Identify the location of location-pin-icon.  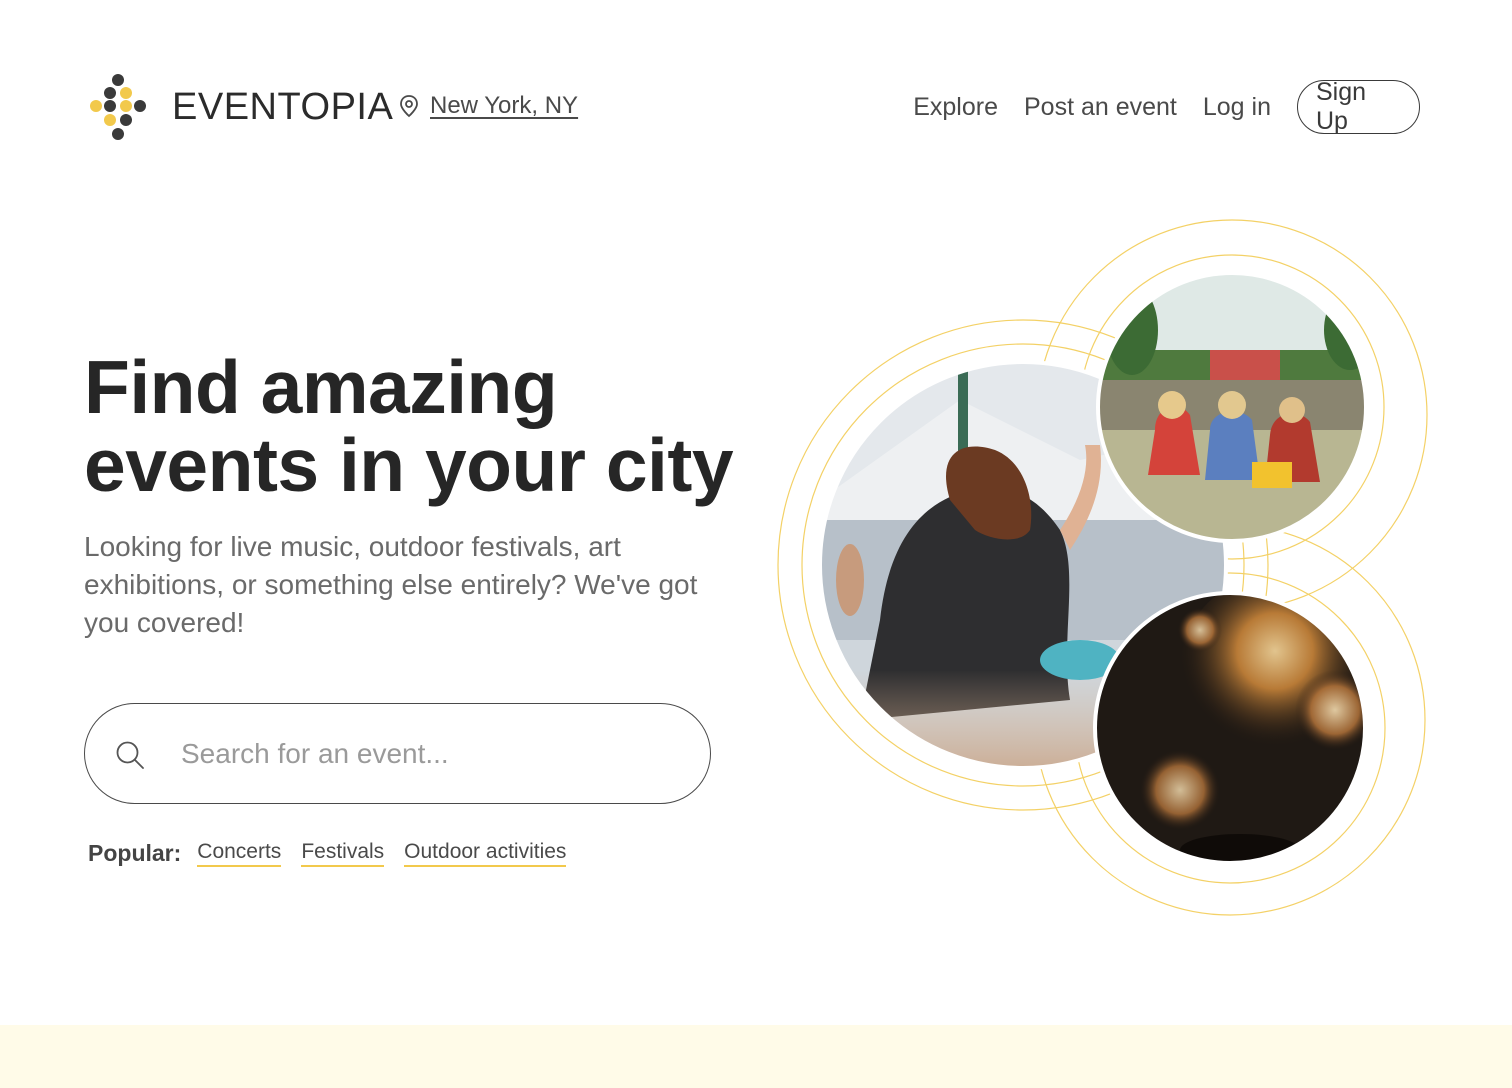
(409, 106).